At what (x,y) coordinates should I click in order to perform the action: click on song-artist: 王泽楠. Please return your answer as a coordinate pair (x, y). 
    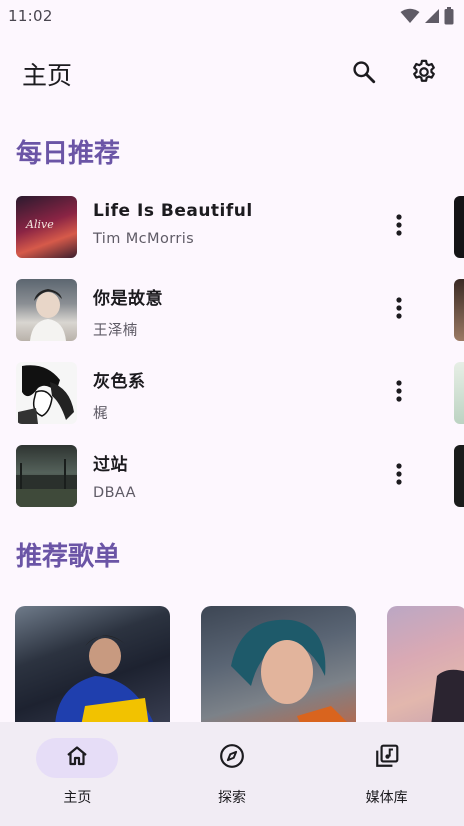
    Looking at the image, I should click on (115, 331).